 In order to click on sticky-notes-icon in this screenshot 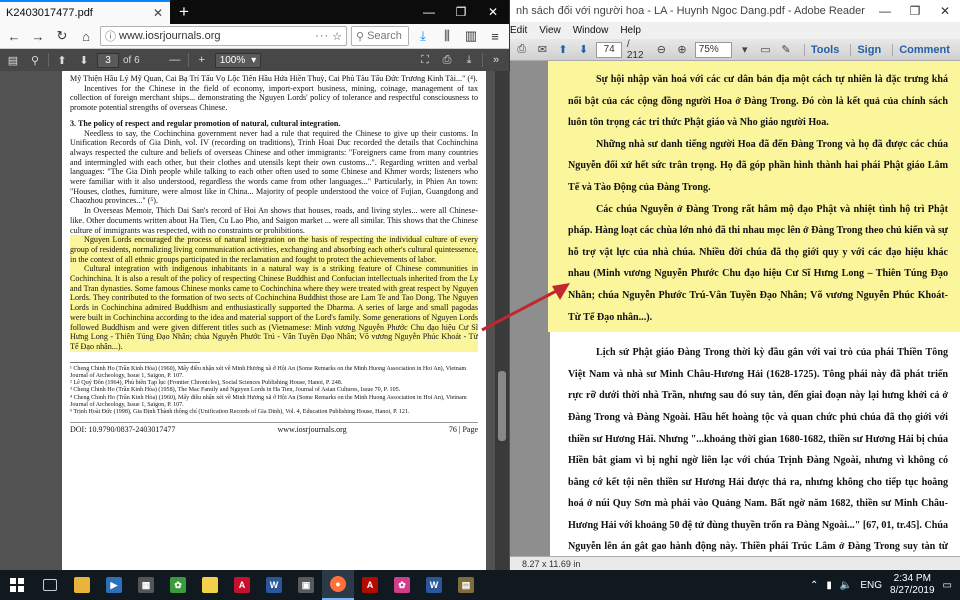, I will do `click(210, 585)`.